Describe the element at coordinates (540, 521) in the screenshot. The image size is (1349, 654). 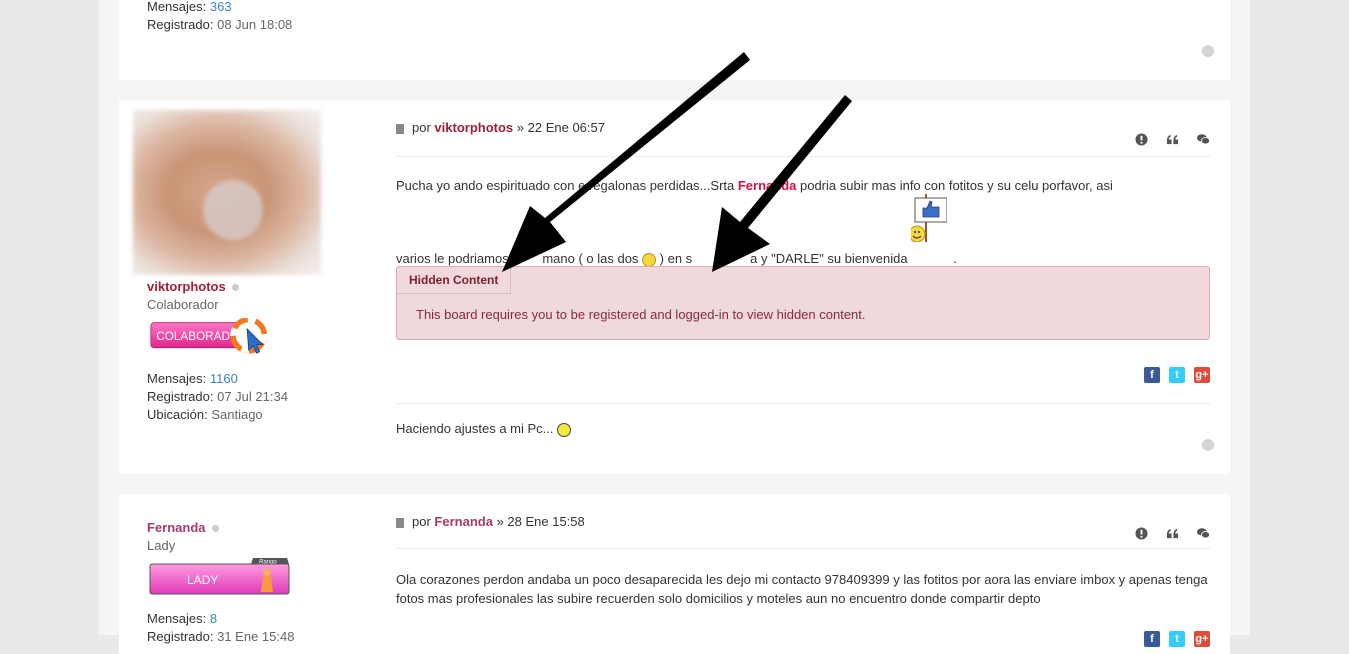
I see `post-date: » 28 Ene 15:58` at that location.